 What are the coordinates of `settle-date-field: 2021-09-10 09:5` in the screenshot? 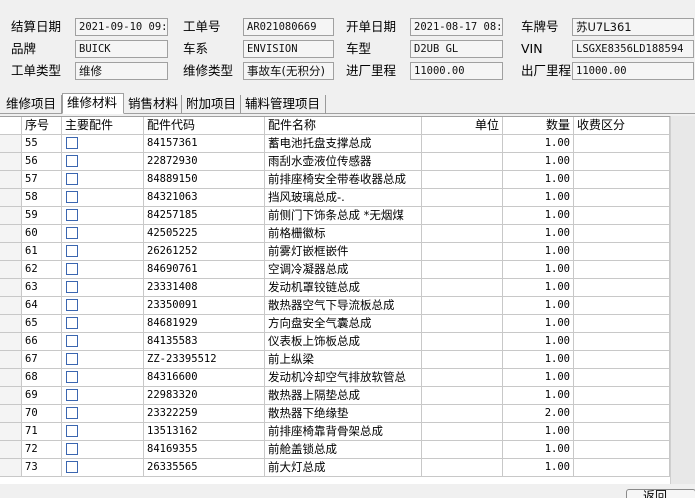 It's located at (121, 27).